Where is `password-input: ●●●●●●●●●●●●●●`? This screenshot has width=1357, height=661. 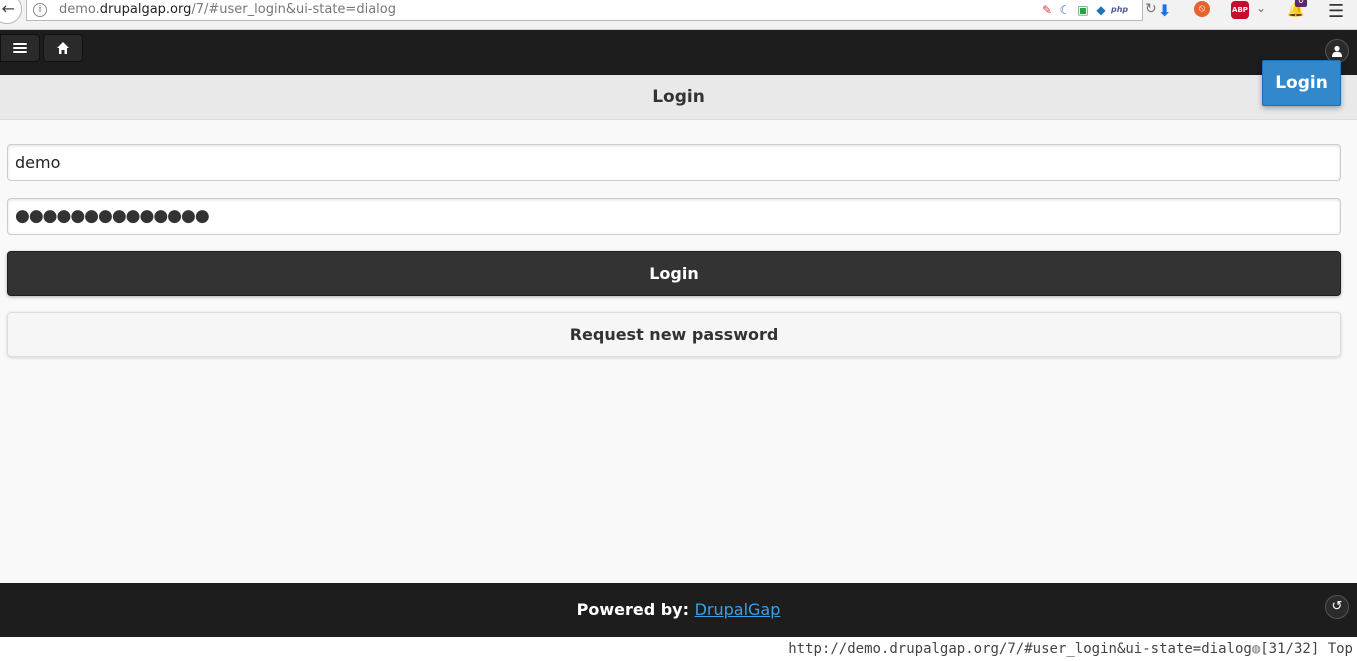
password-input: ●●●●●●●●●●●●●● is located at coordinates (674, 216).